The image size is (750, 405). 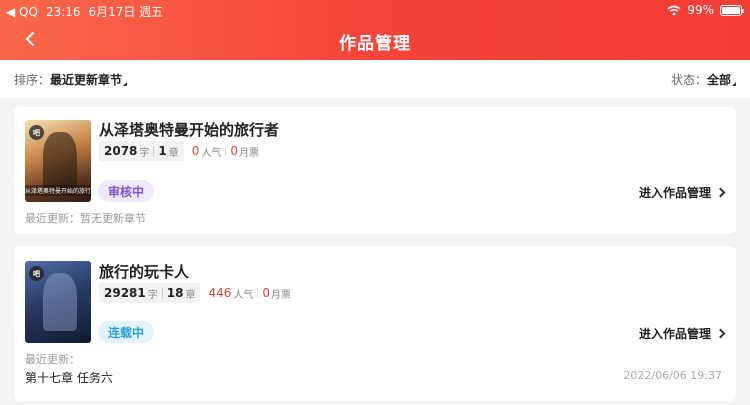 What do you see at coordinates (375, 10) in the screenshot?
I see `status-bar: ◀ QQ 23:16 6月17日 週五 99%` at bounding box center [375, 10].